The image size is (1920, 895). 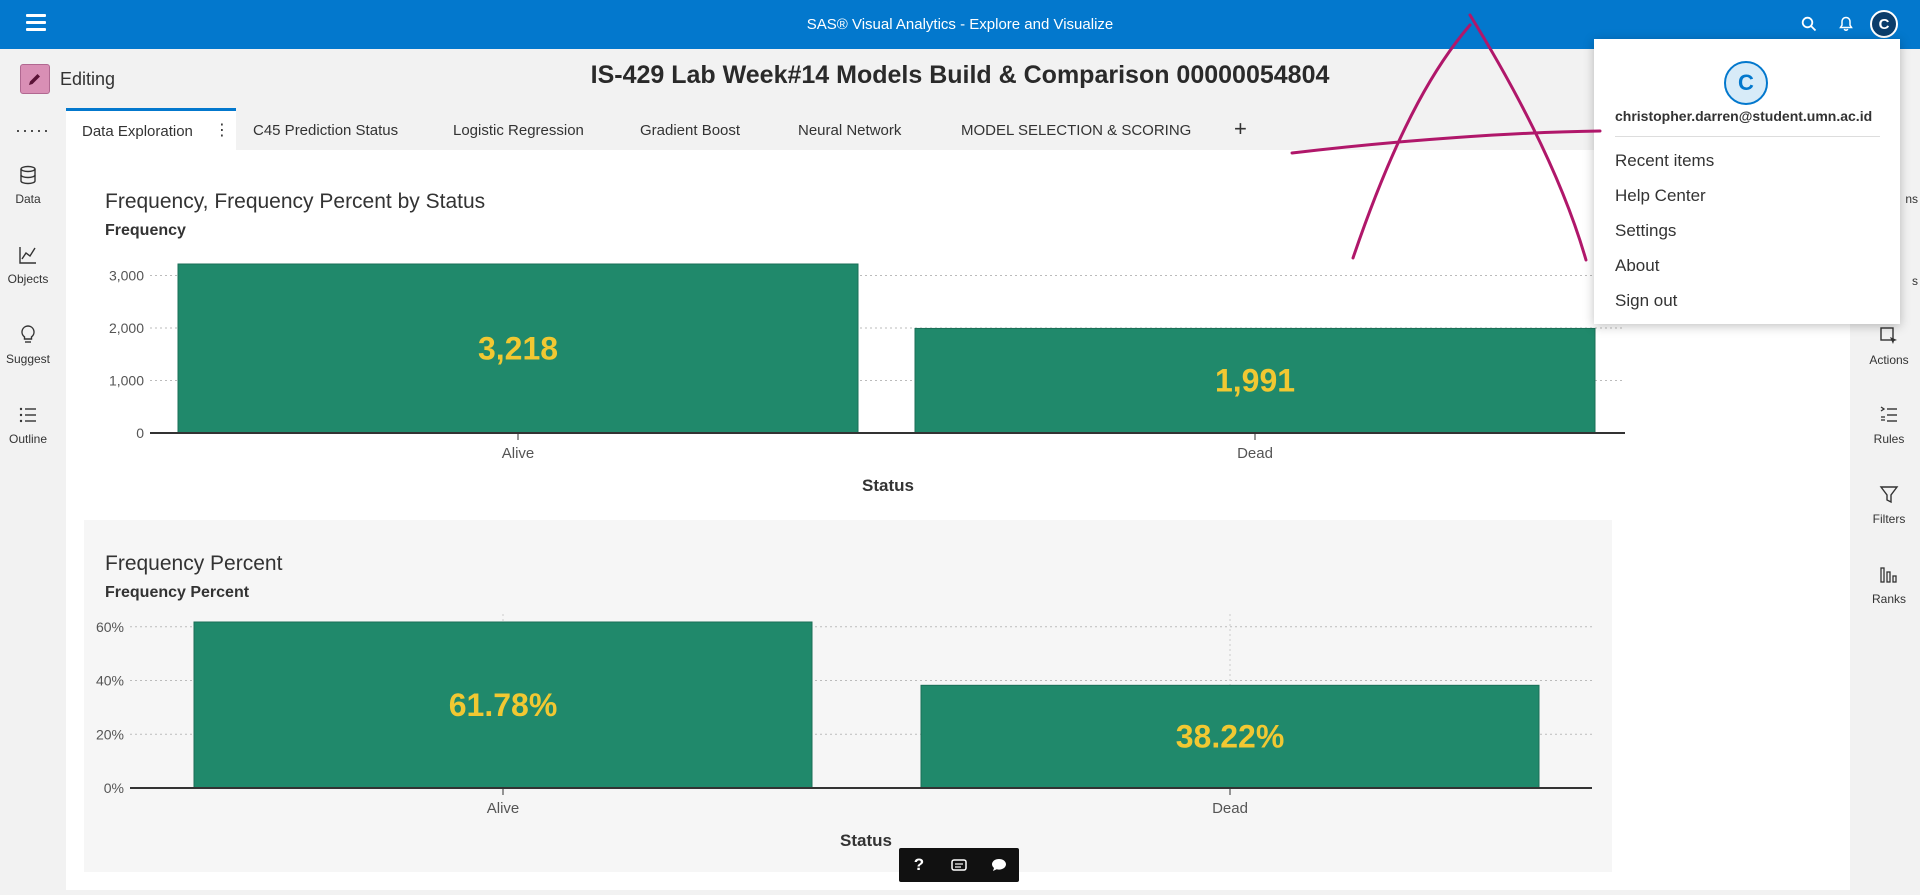 What do you see at coordinates (1664, 161) in the screenshot?
I see `menu-item-recent-items: Recent items` at bounding box center [1664, 161].